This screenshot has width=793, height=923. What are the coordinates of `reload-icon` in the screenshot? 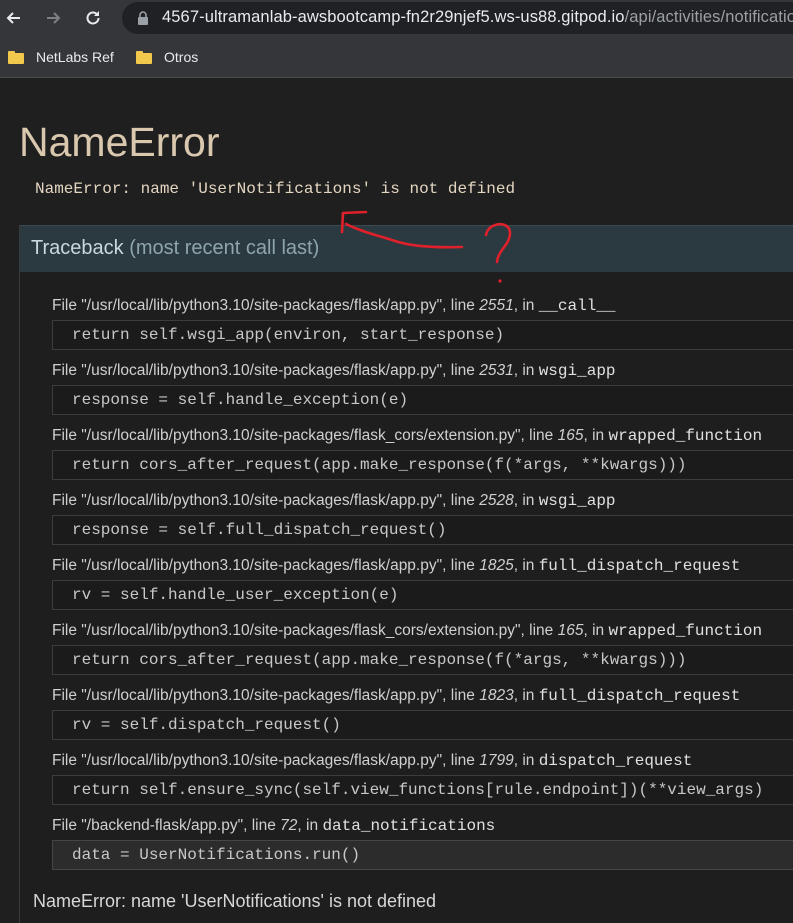 It's located at (93, 18).